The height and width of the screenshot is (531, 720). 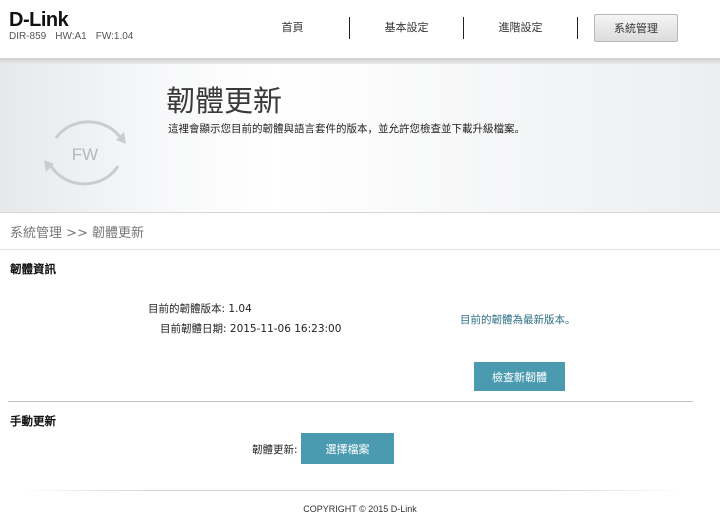 I want to click on device-info: DIR-859 HW:A1 FW:1.04, so click(x=75, y=36).